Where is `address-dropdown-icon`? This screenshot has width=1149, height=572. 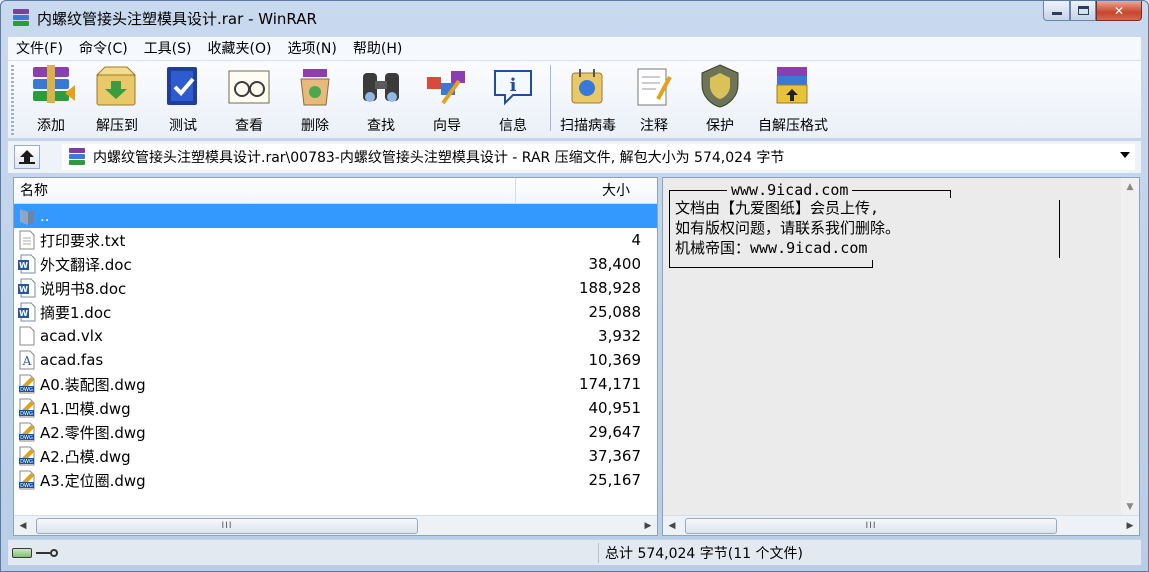
address-dropdown-icon is located at coordinates (1125, 155).